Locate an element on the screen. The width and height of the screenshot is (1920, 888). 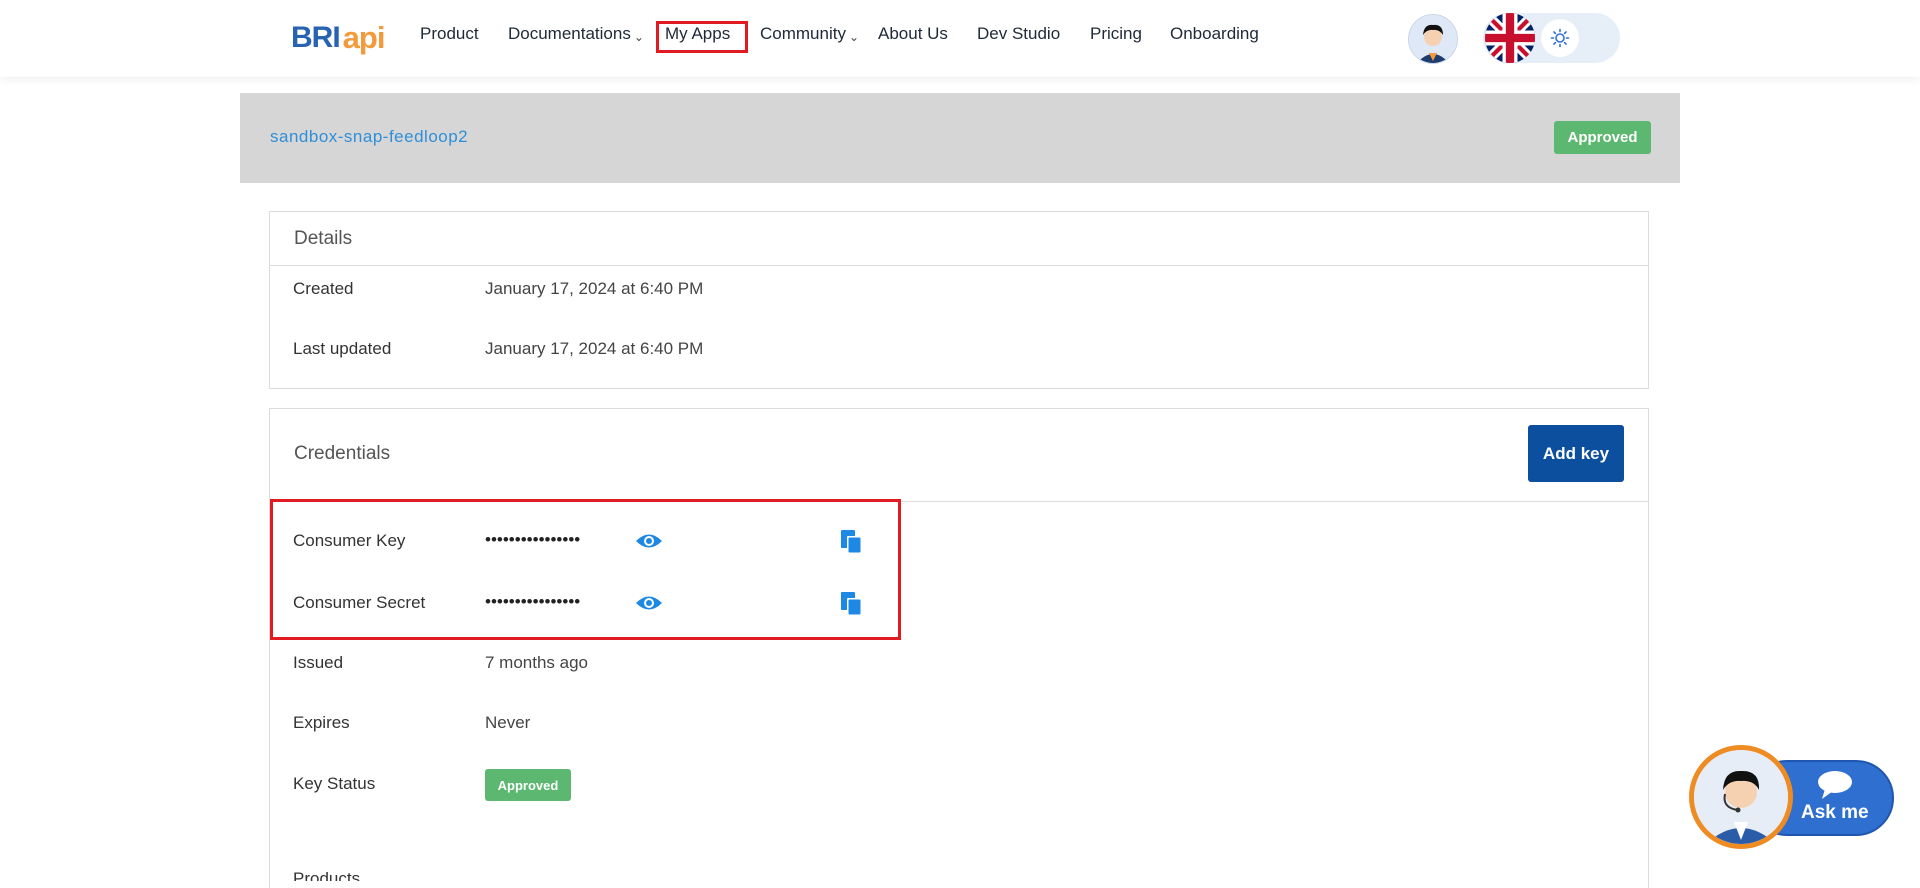
issued-value: 7 months ago is located at coordinates (537, 662).